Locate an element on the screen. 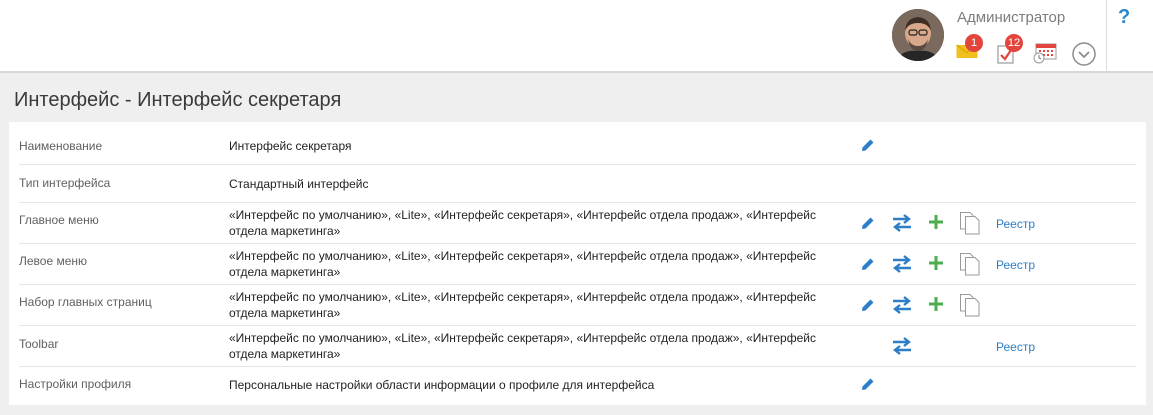 This screenshot has width=1153, height=415. avatar-image is located at coordinates (918, 35).